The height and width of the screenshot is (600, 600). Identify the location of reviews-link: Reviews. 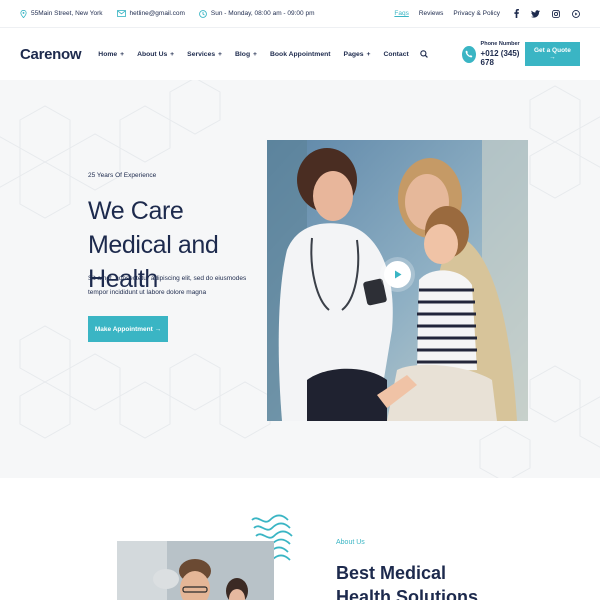
(431, 13).